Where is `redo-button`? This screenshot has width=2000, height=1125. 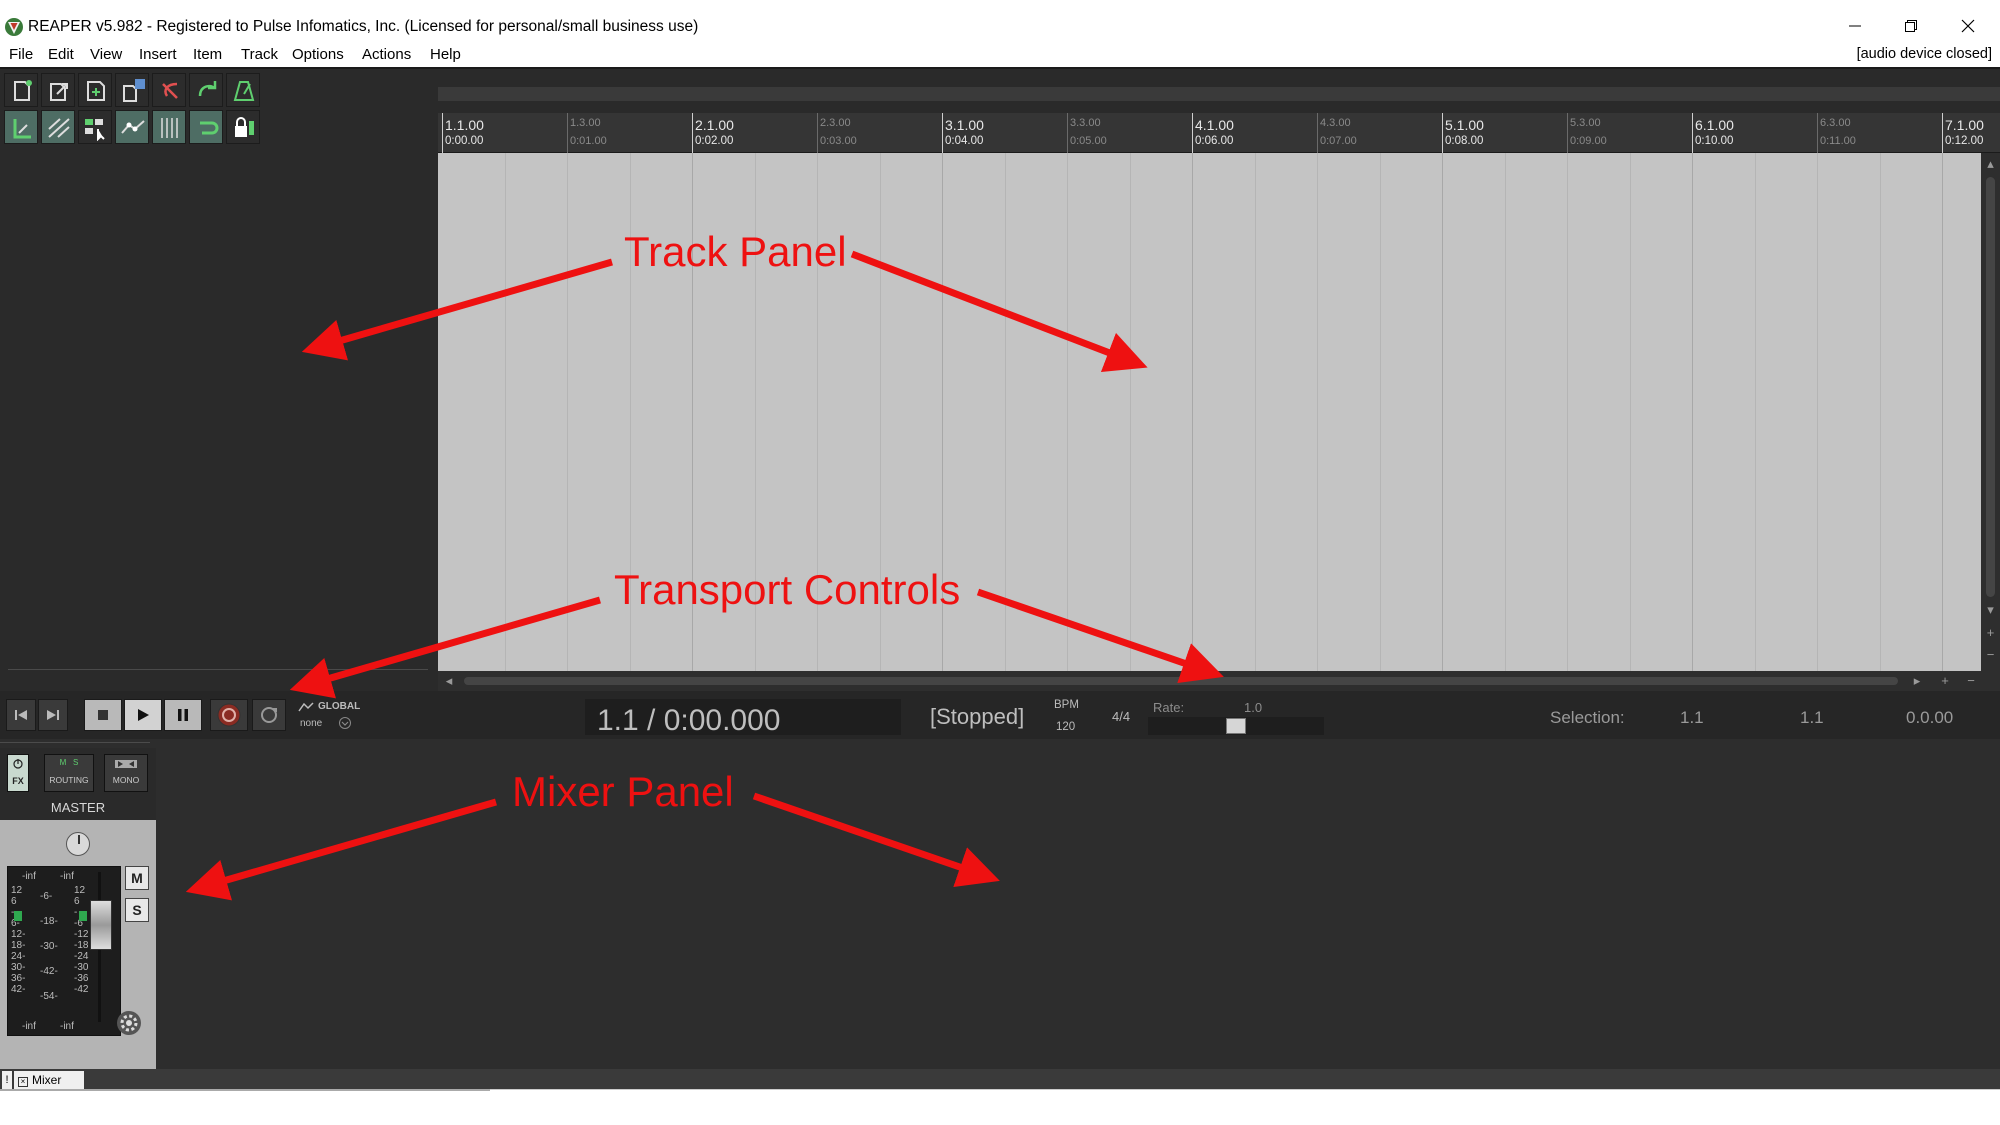
redo-button is located at coordinates (206, 90).